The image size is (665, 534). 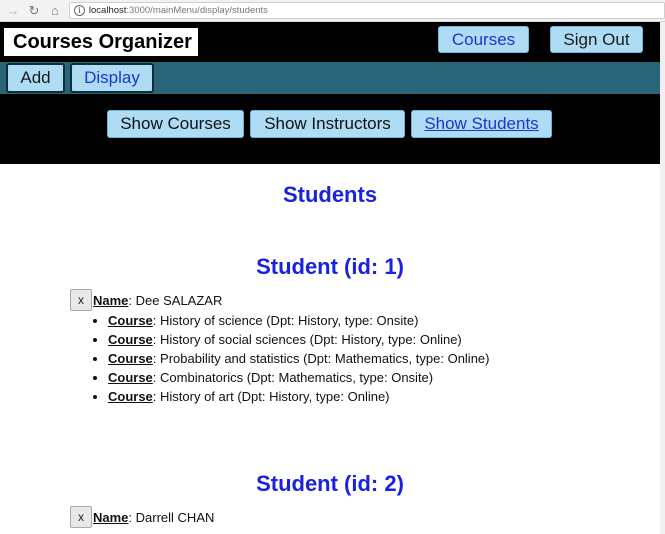 I want to click on courses-button: Courses, so click(x=483, y=39).